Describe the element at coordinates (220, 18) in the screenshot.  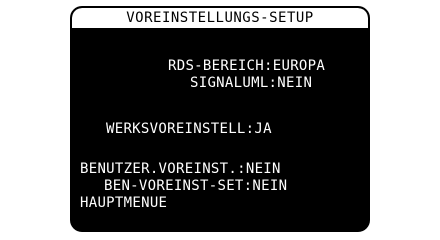
I see `setup-title: VOREINSTELLUNGS-SETUP` at that location.